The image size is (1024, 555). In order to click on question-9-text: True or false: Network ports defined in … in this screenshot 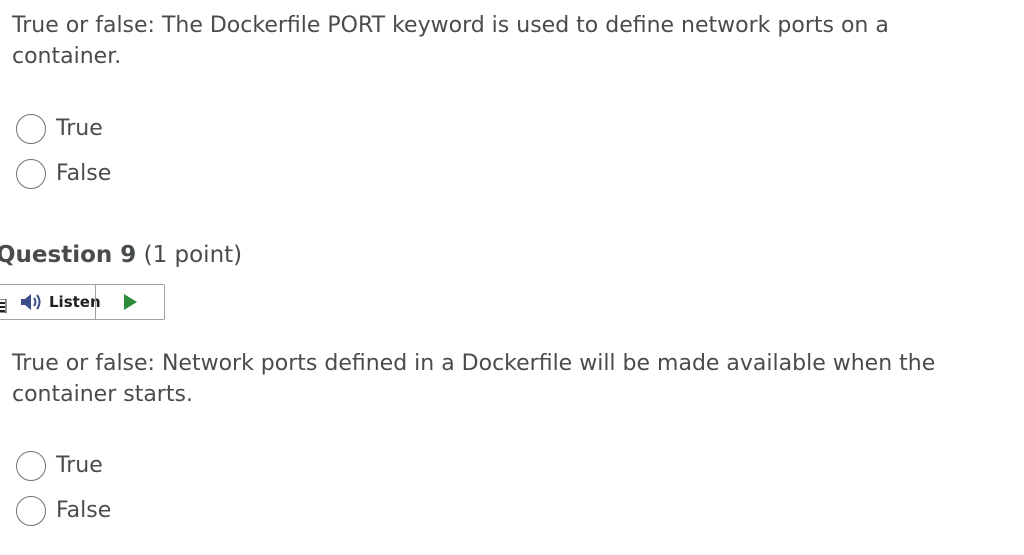, I will do `click(474, 379)`.